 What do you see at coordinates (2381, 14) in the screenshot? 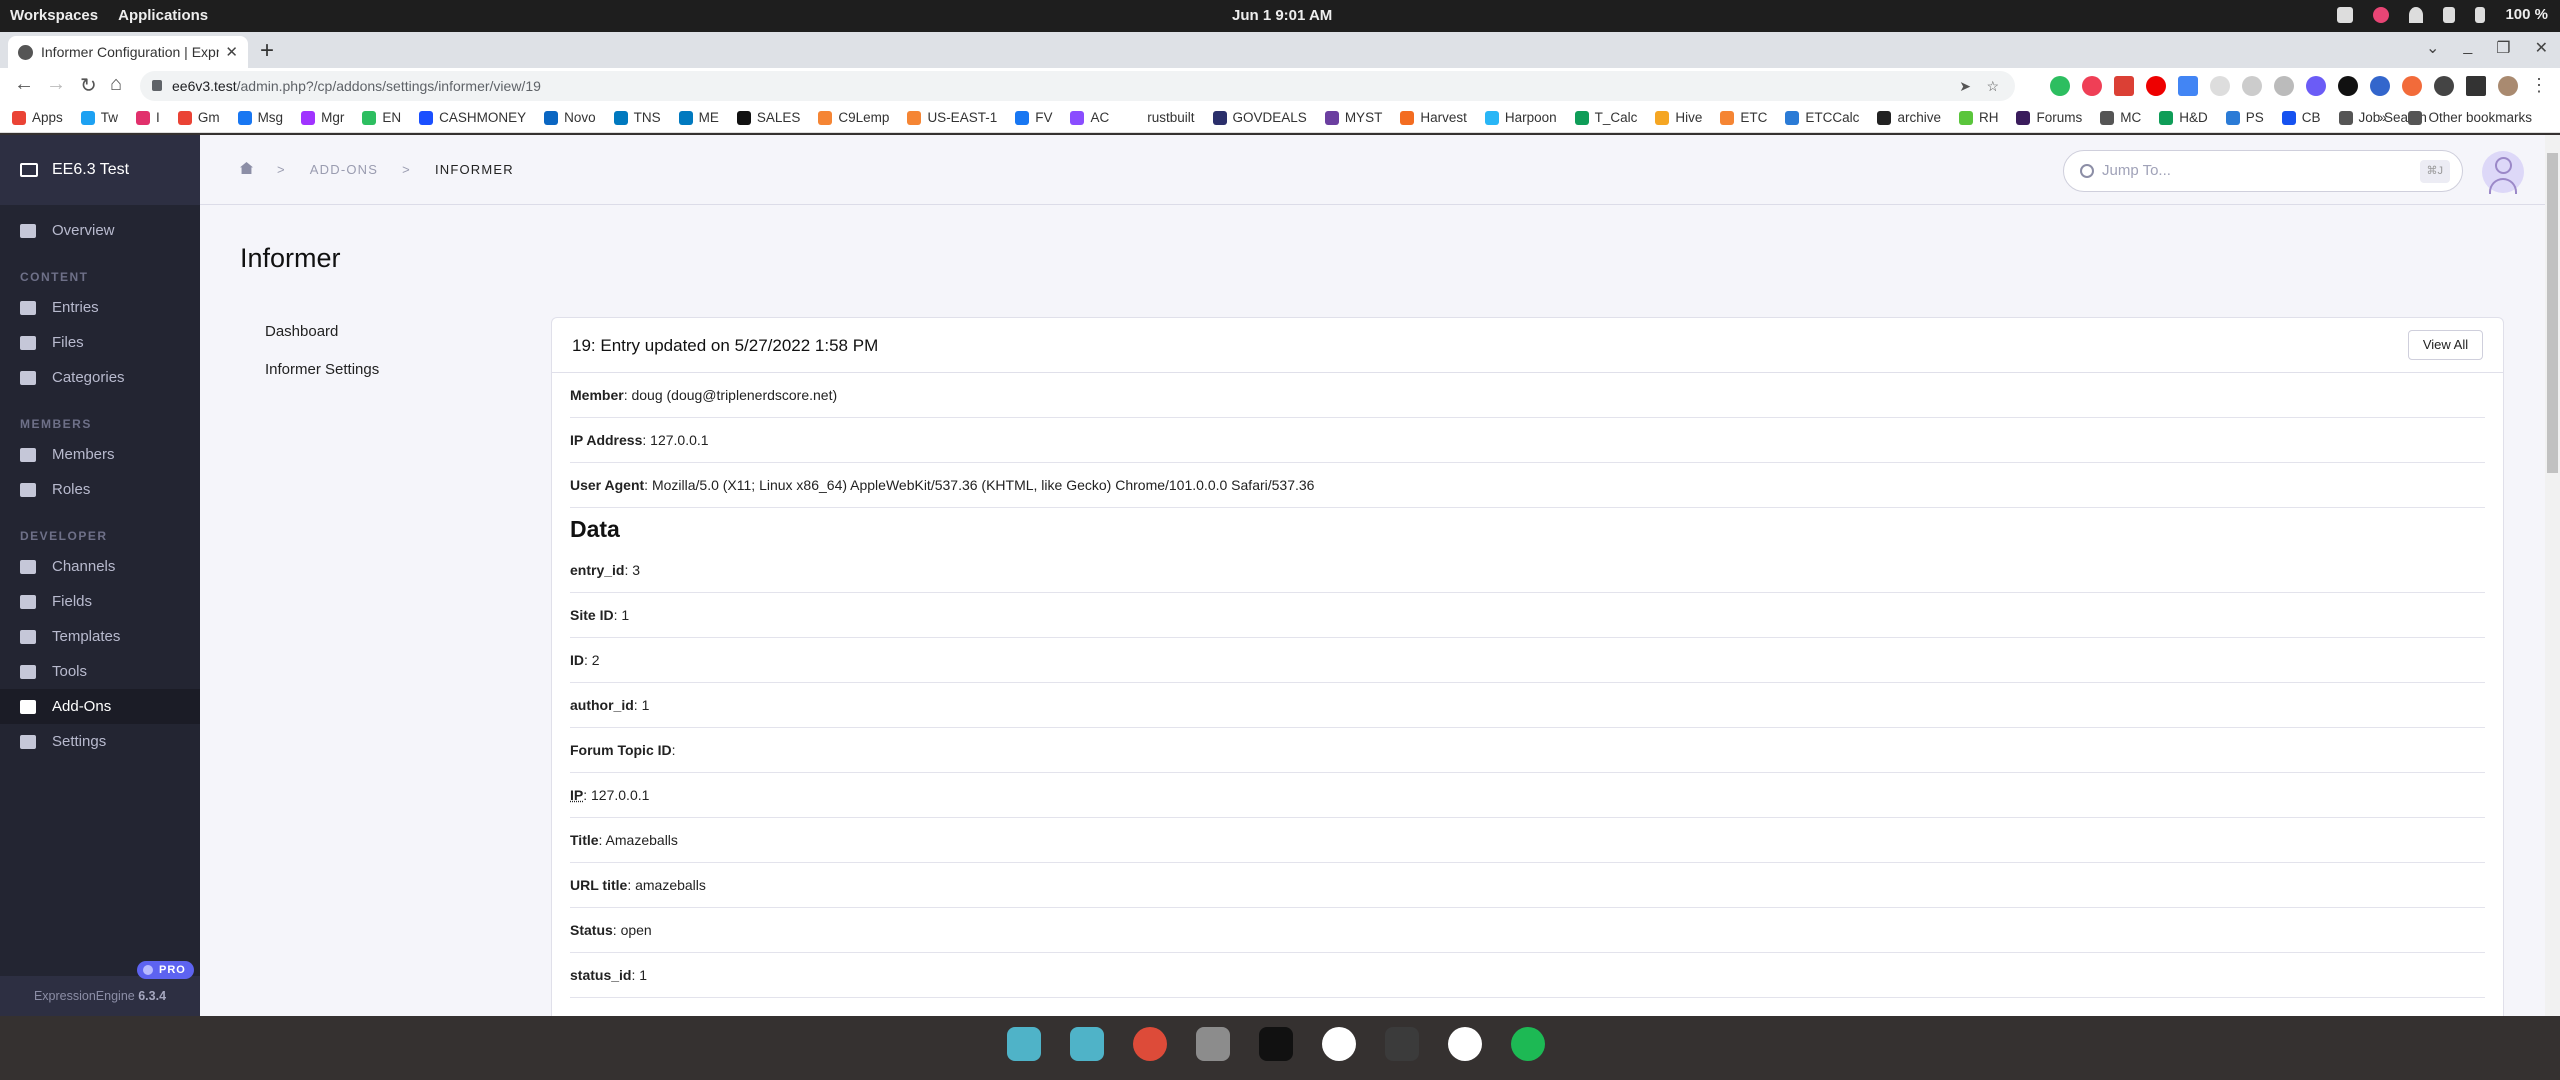
I see `slack-tray-icon` at bounding box center [2381, 14].